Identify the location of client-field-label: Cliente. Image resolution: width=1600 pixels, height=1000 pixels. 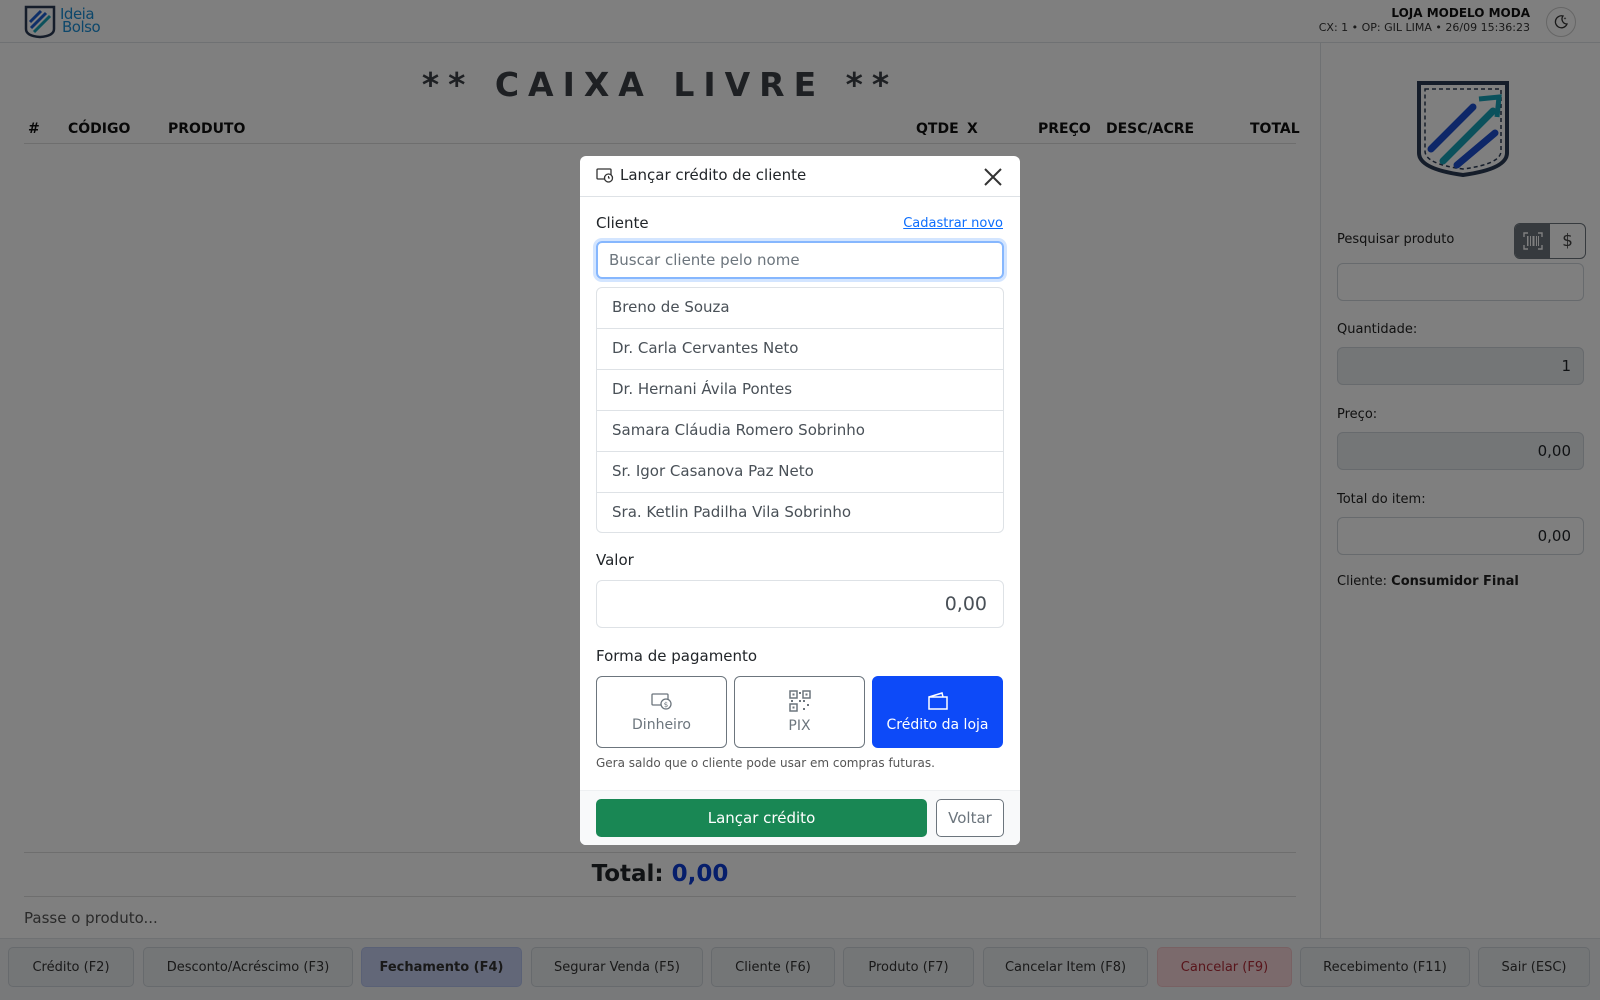
(622, 223).